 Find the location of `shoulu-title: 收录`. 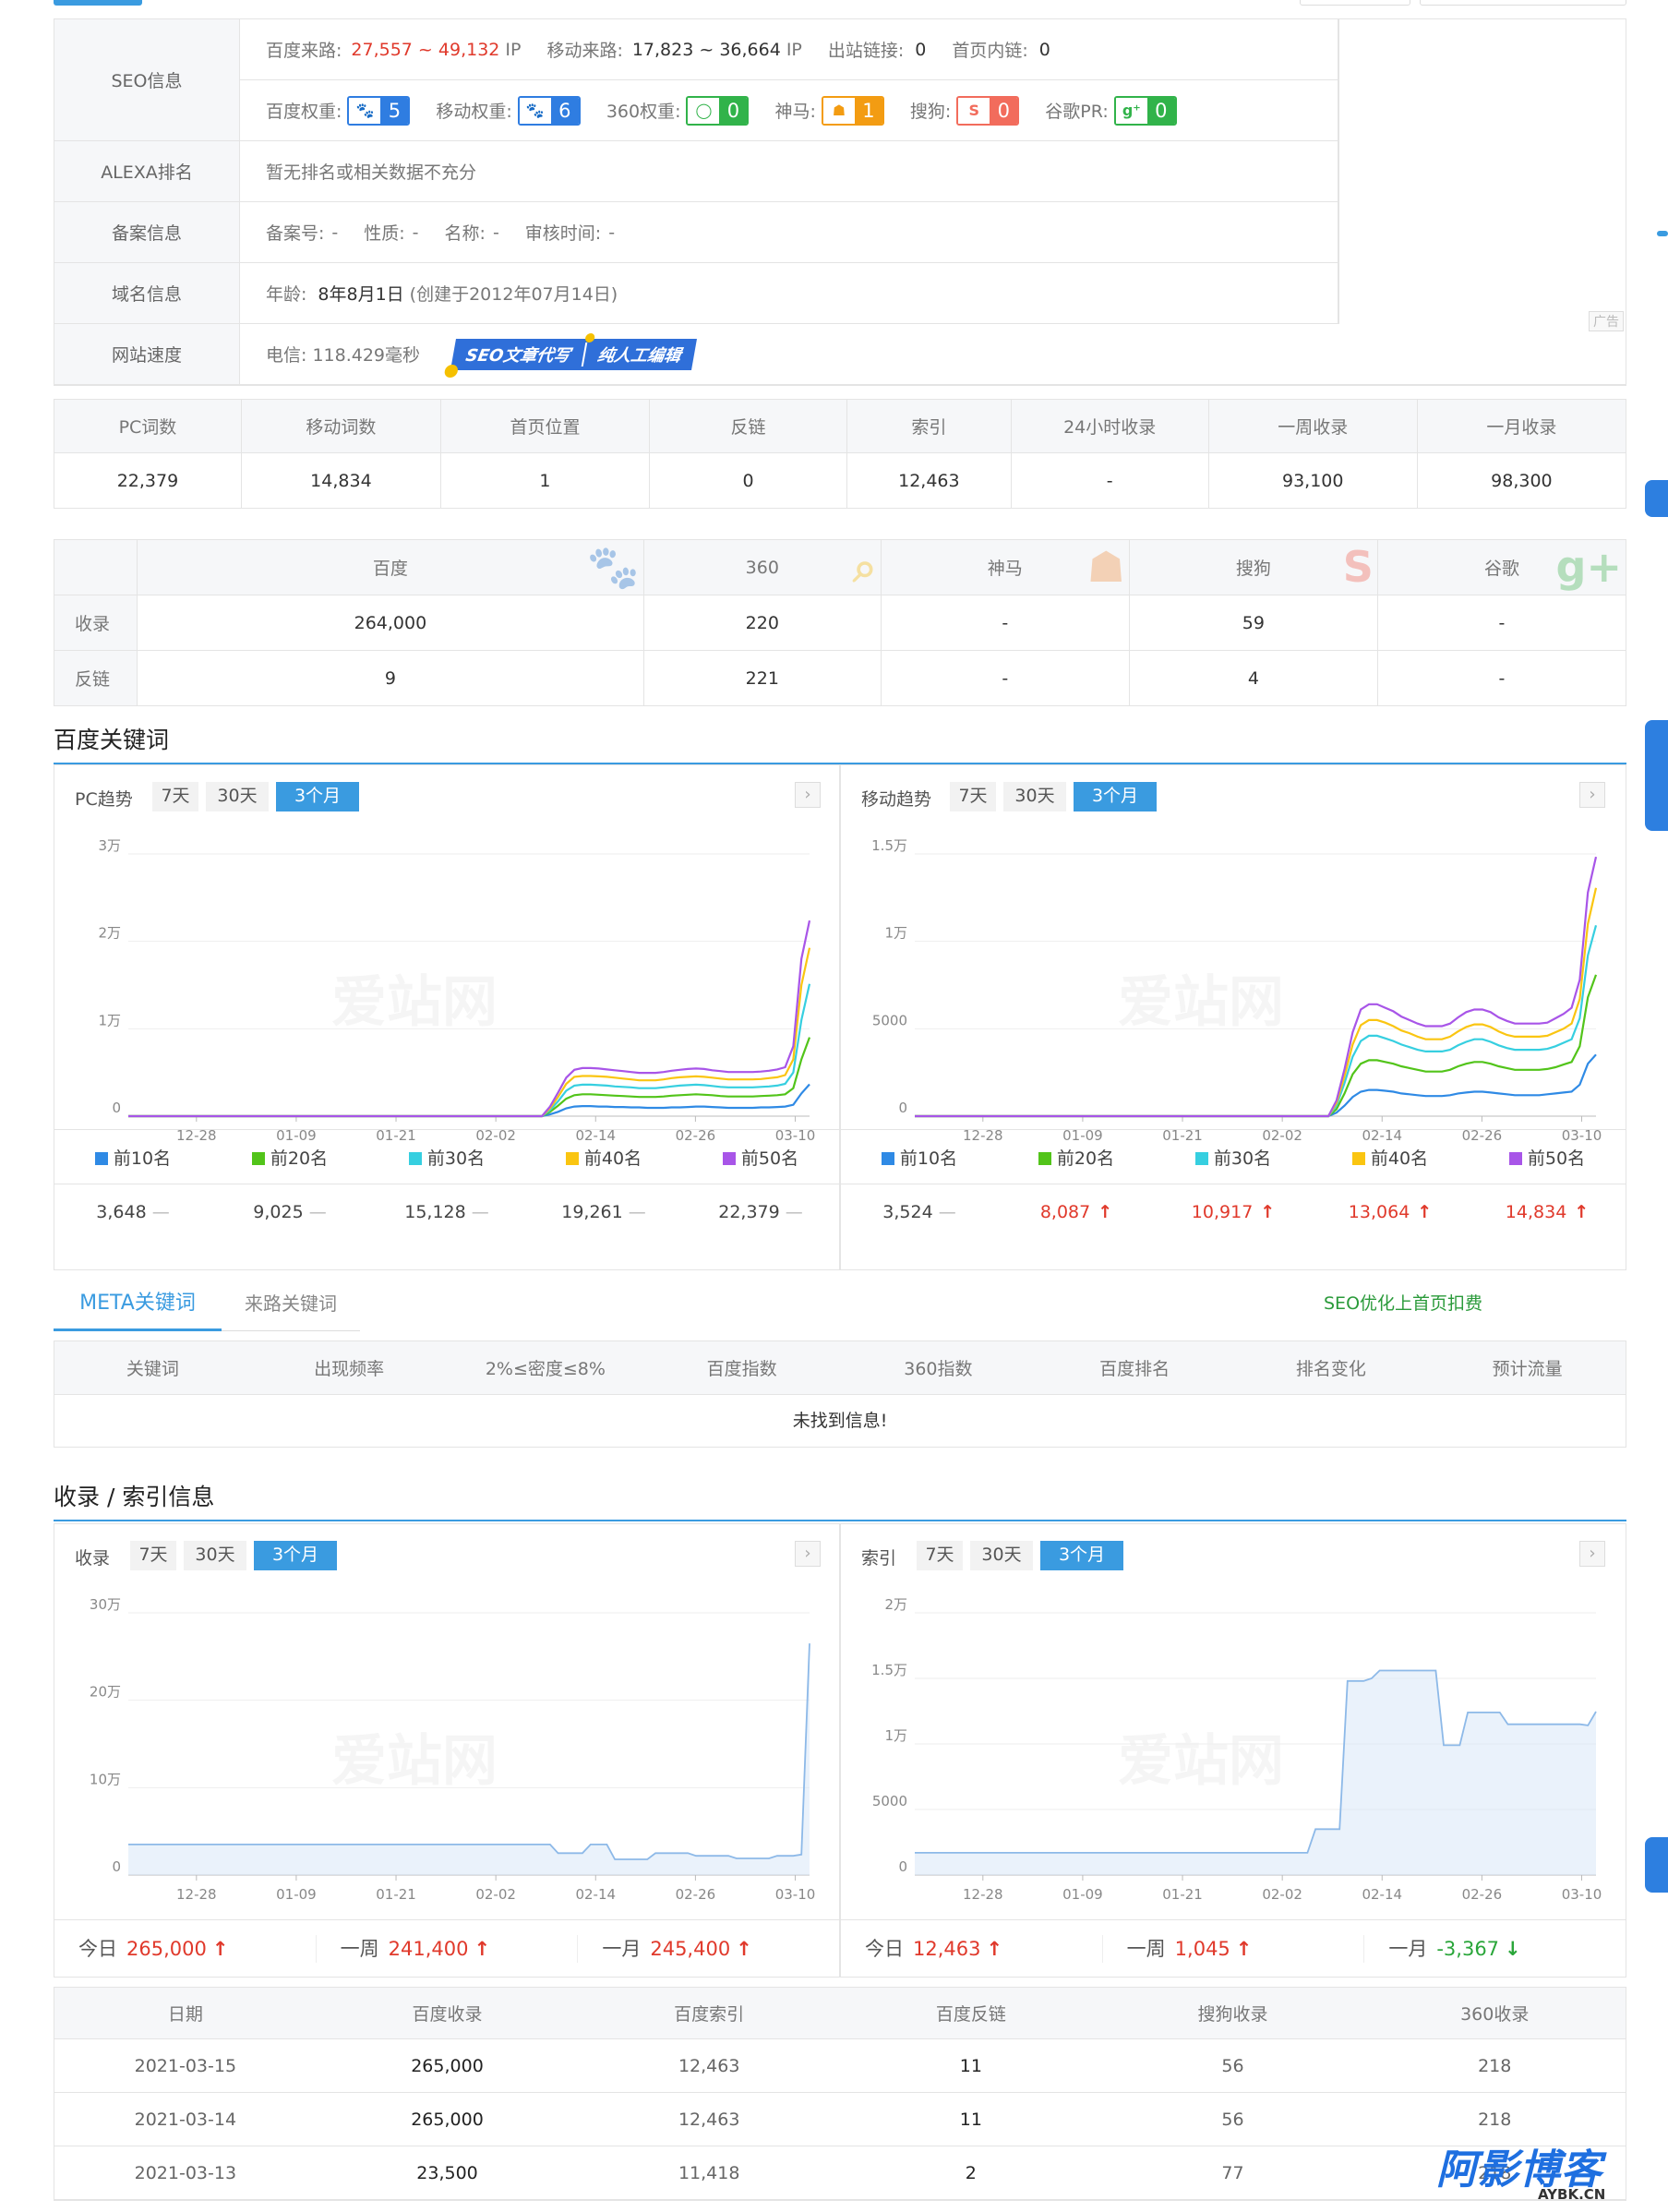

shoulu-title: 收录 is located at coordinates (93, 1558).